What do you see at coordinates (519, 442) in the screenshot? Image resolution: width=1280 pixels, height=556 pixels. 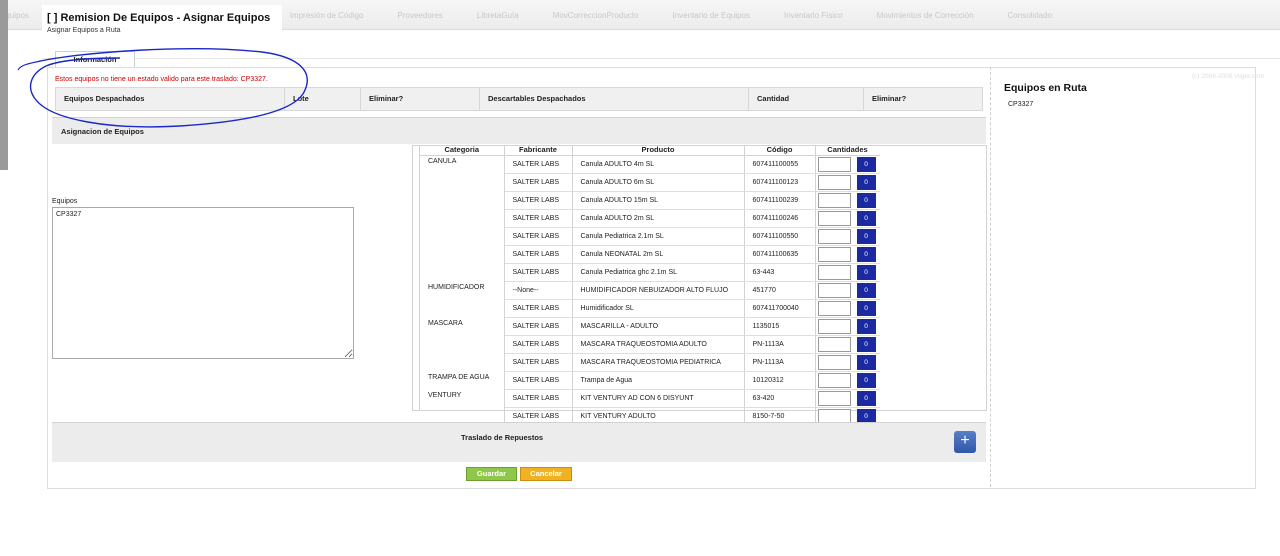 I see `repuestos-section: Traslado de Repuestos` at bounding box center [519, 442].